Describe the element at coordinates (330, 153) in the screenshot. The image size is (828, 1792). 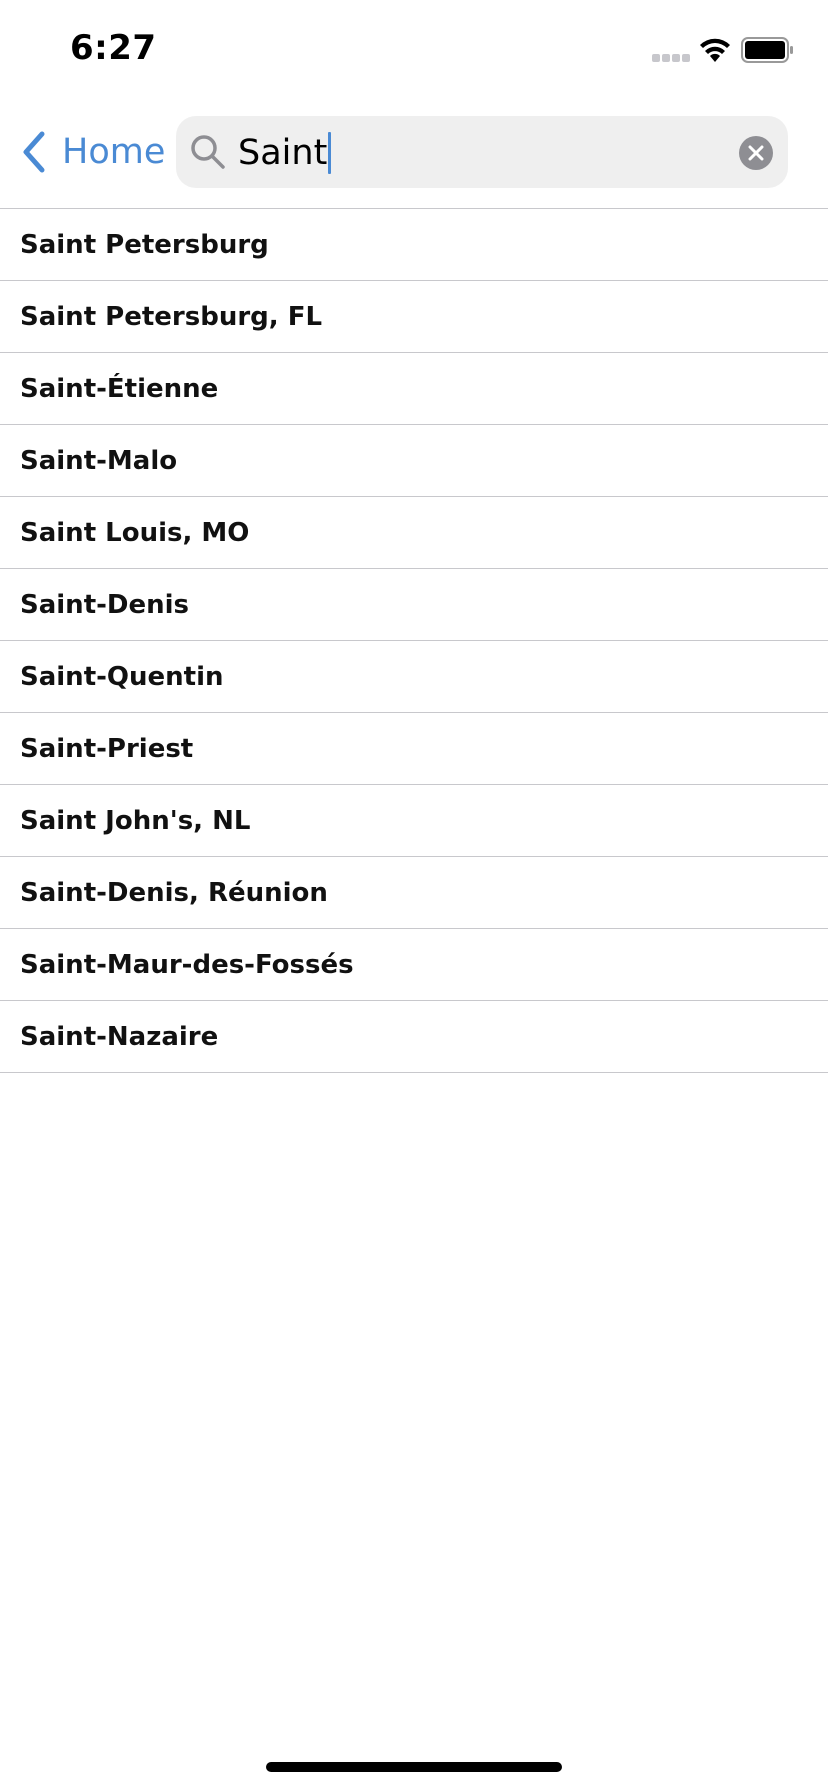
I see `text-caret` at that location.